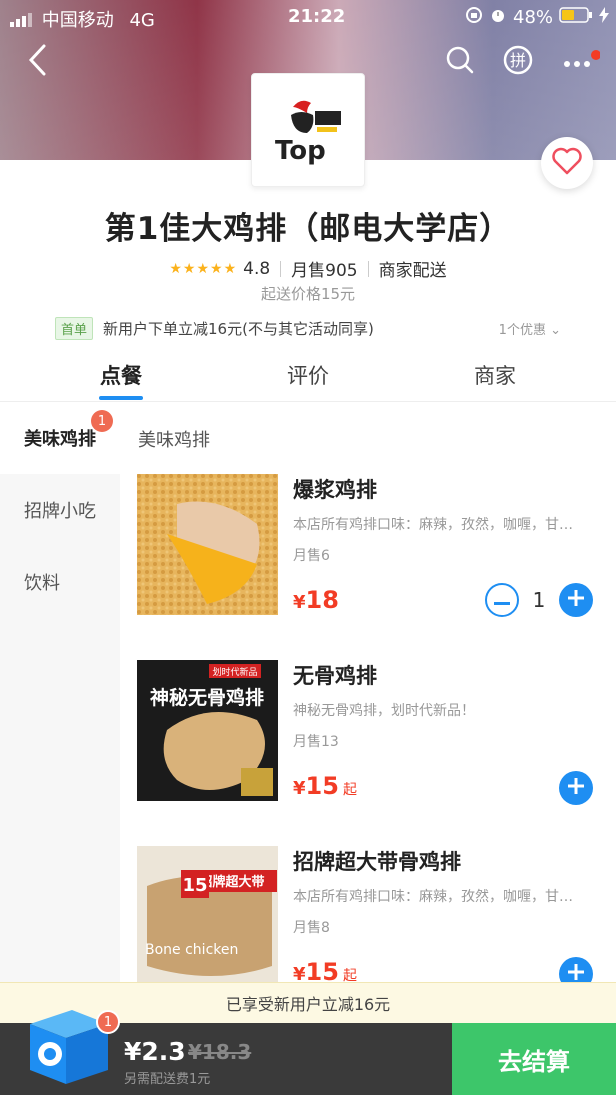  I want to click on image-text: 划时代新品, so click(234, 672).